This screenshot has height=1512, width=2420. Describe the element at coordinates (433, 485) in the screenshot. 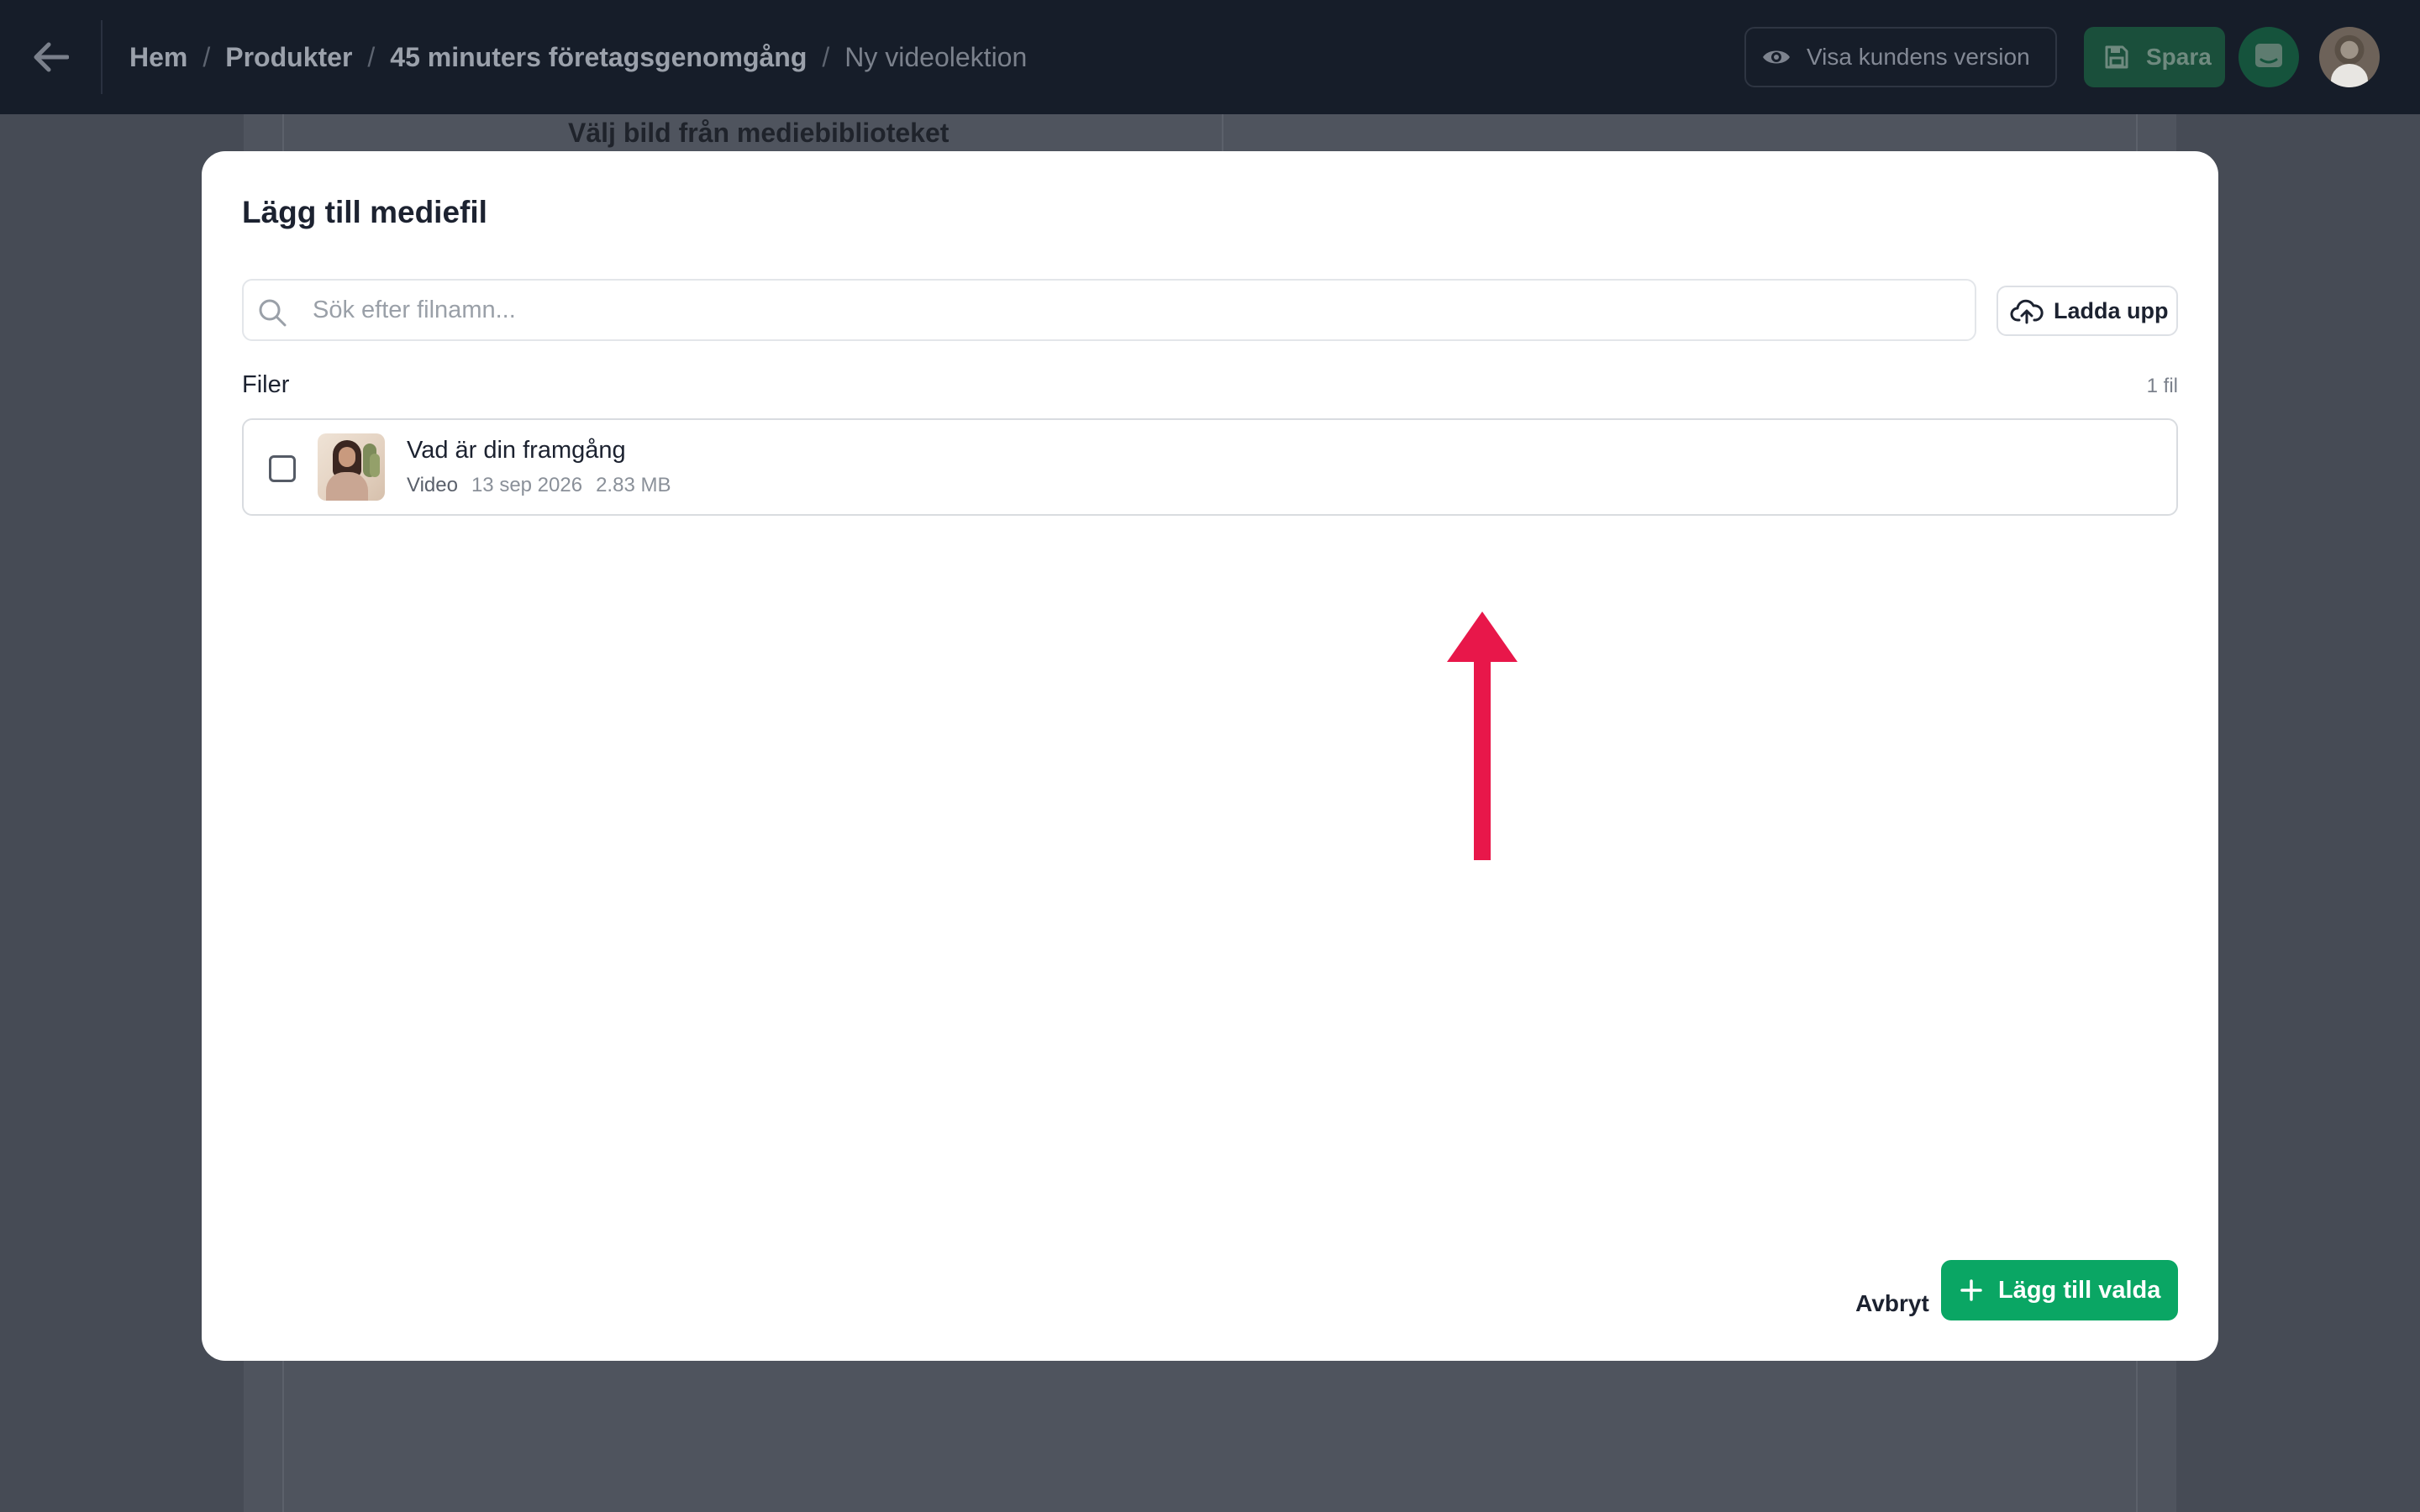

I see `file-type: Video` at that location.